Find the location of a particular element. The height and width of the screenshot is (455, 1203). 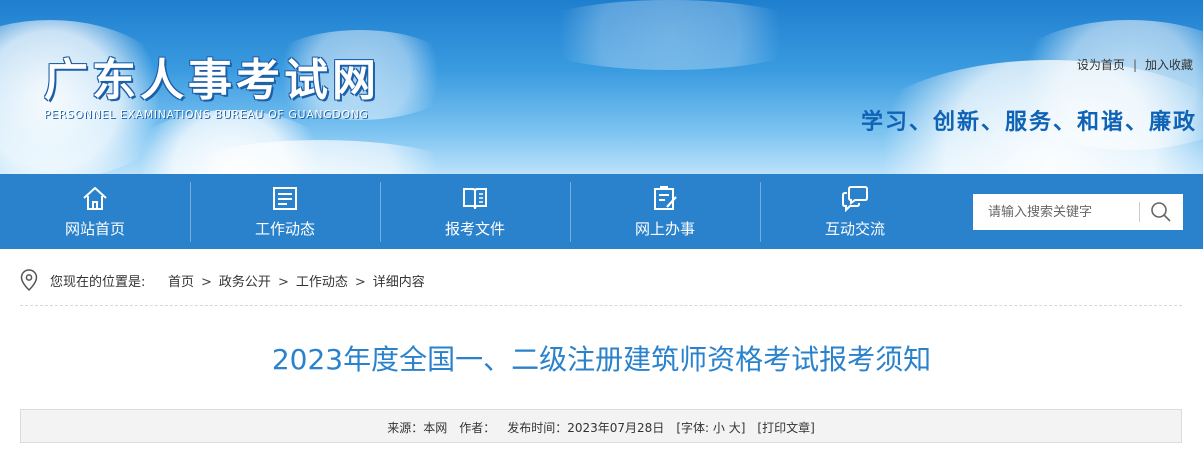

breadcrumb-path: 首页 > 政务公开 > 工作动态 > 详细内容 is located at coordinates (296, 280).